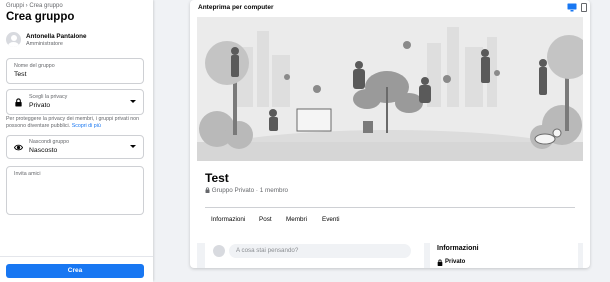 The width and height of the screenshot is (610, 282). Describe the element at coordinates (584, 7) in the screenshot. I see `mobile-icon` at that location.